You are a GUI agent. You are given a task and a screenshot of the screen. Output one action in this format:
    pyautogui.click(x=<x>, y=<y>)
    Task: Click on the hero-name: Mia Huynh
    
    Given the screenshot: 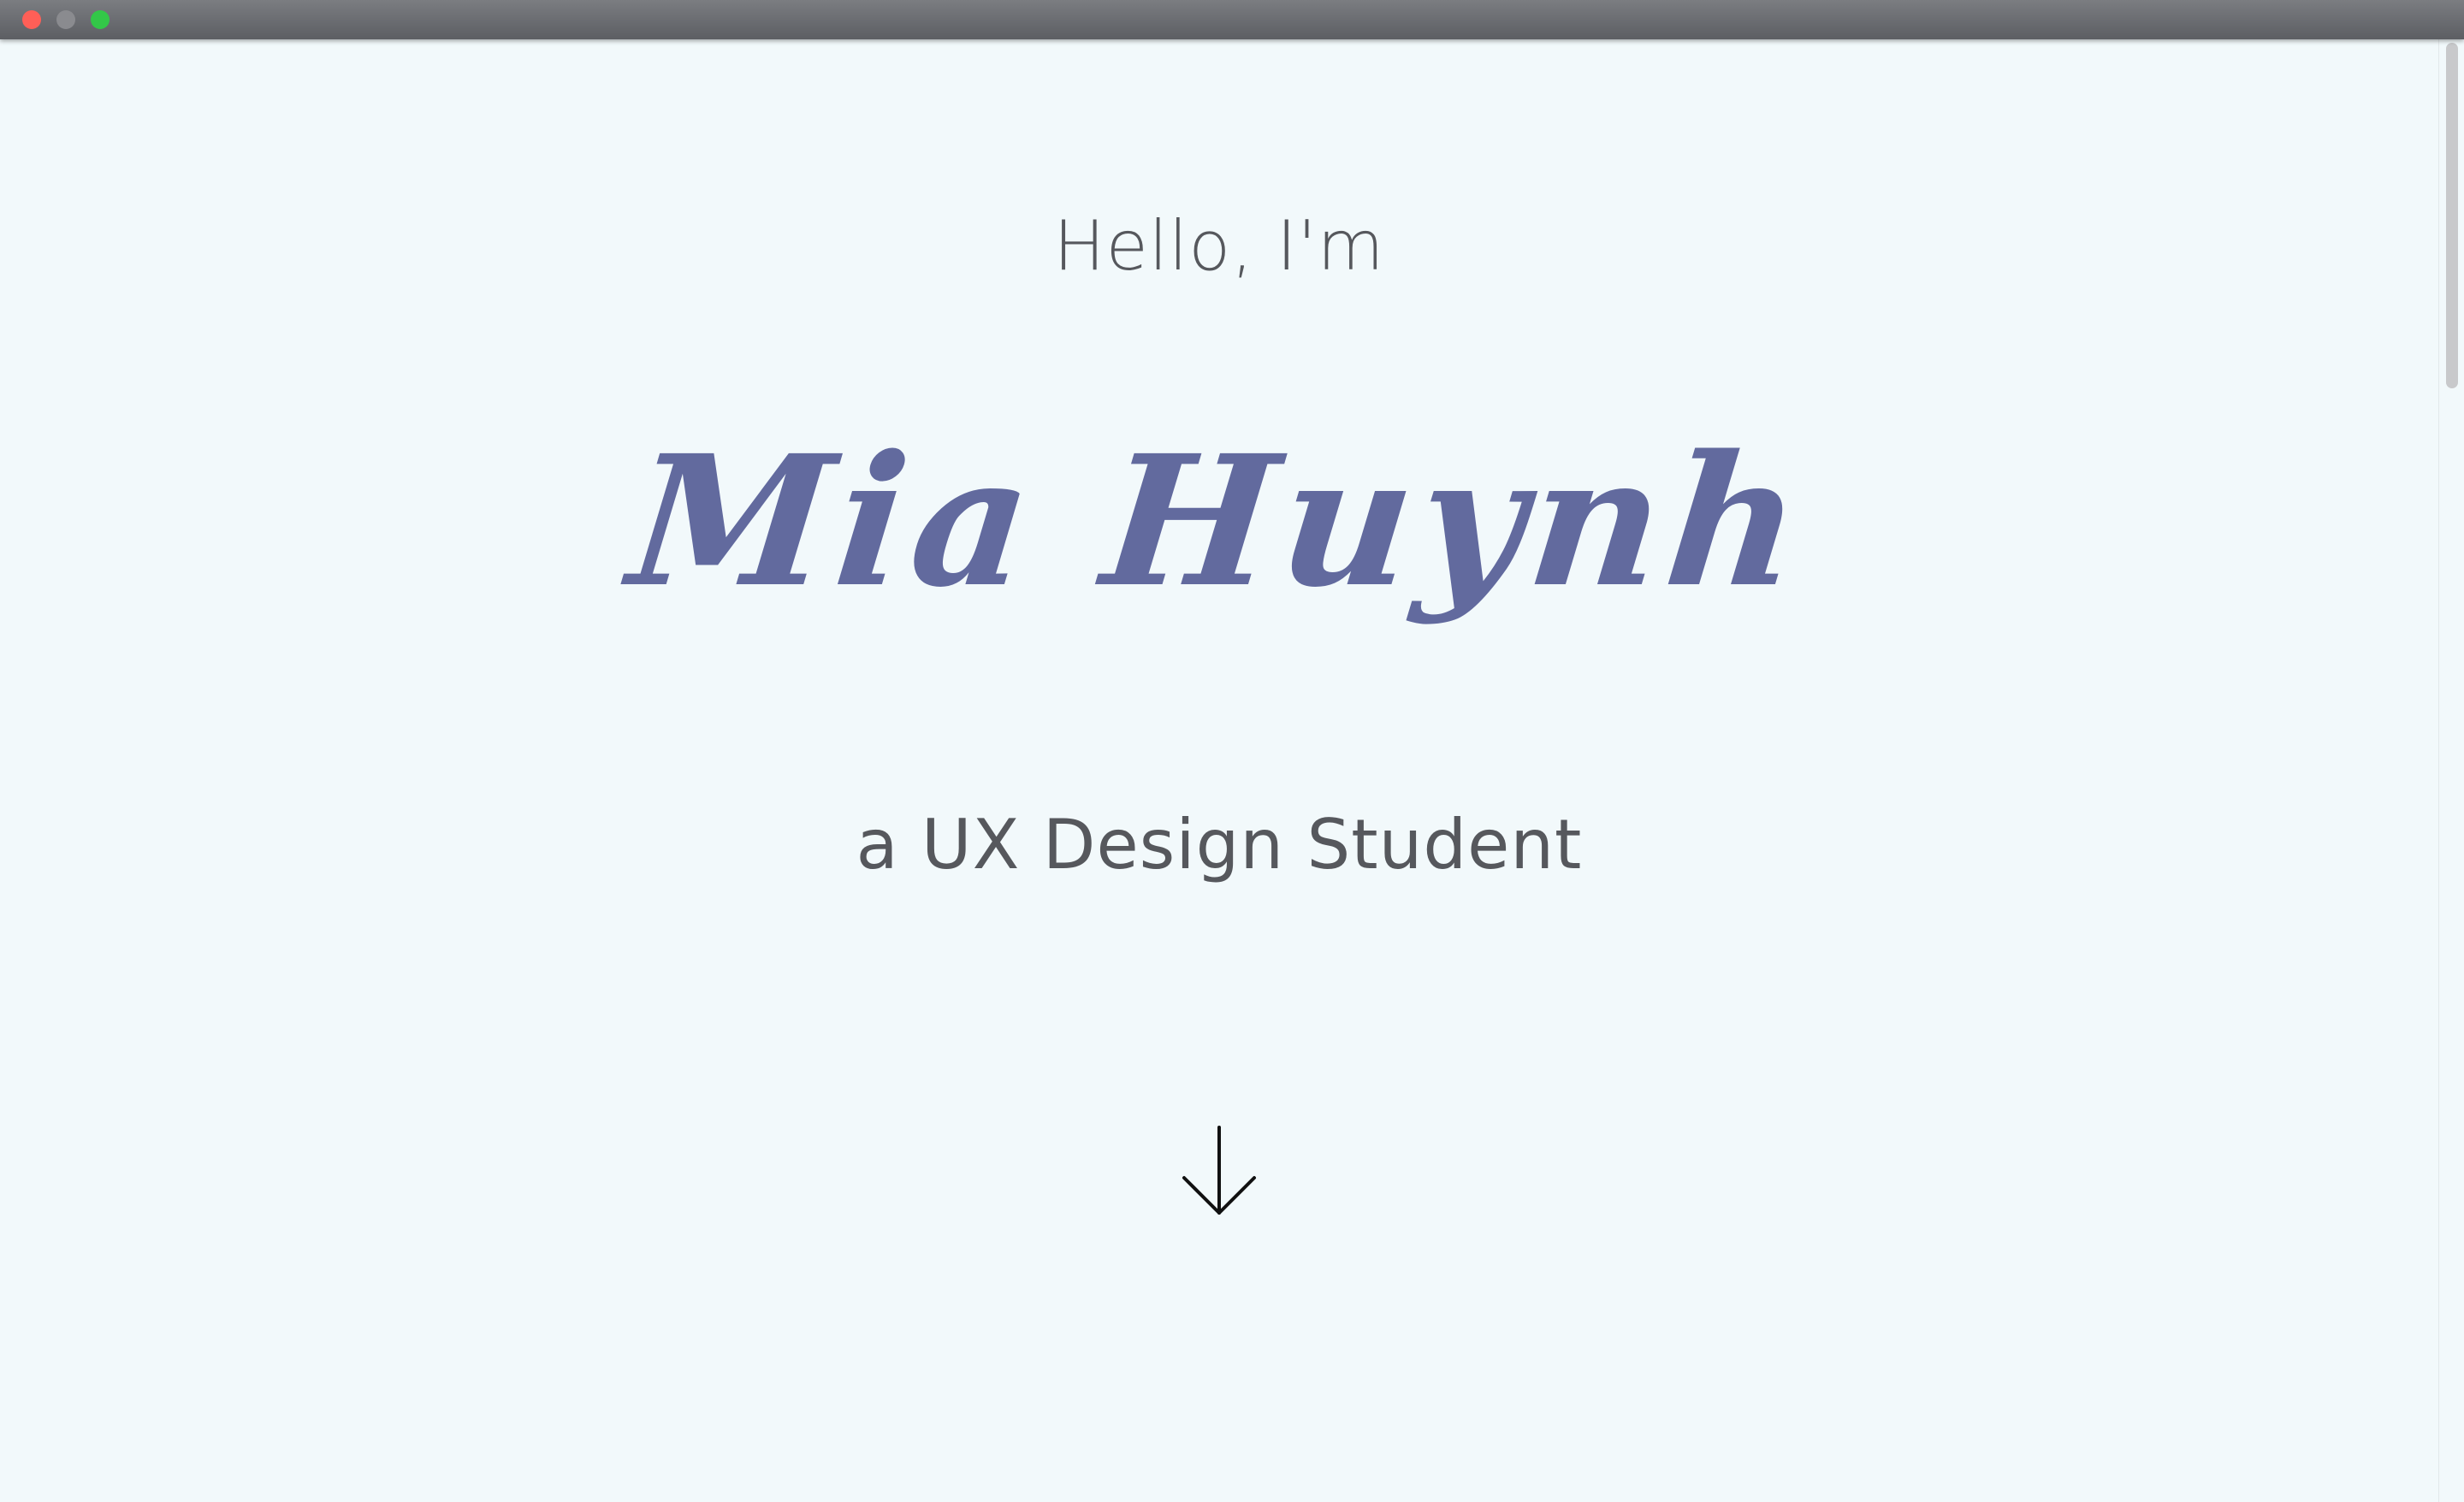 What is the action you would take?
    pyautogui.click(x=1219, y=521)
    